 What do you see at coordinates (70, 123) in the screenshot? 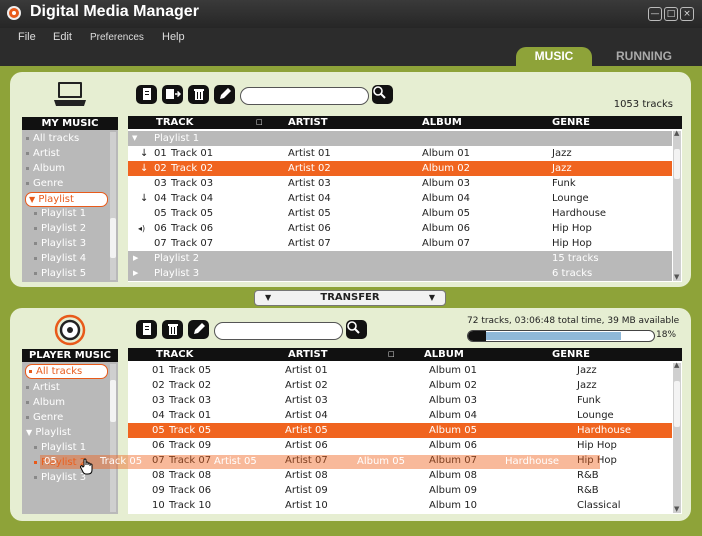
I see `my-music-header: MY MUSIC` at bounding box center [70, 123].